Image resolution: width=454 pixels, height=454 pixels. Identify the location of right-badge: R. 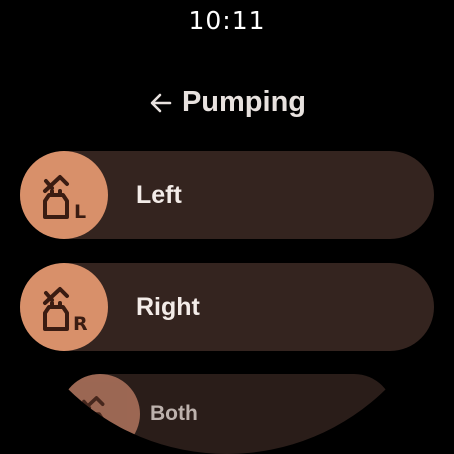
(80, 324).